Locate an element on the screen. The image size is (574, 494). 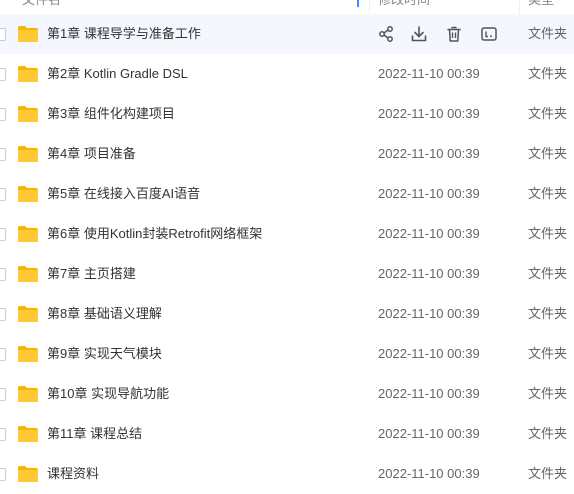
file-name: 第5章 在线接入百度AI语音 is located at coordinates (123, 194).